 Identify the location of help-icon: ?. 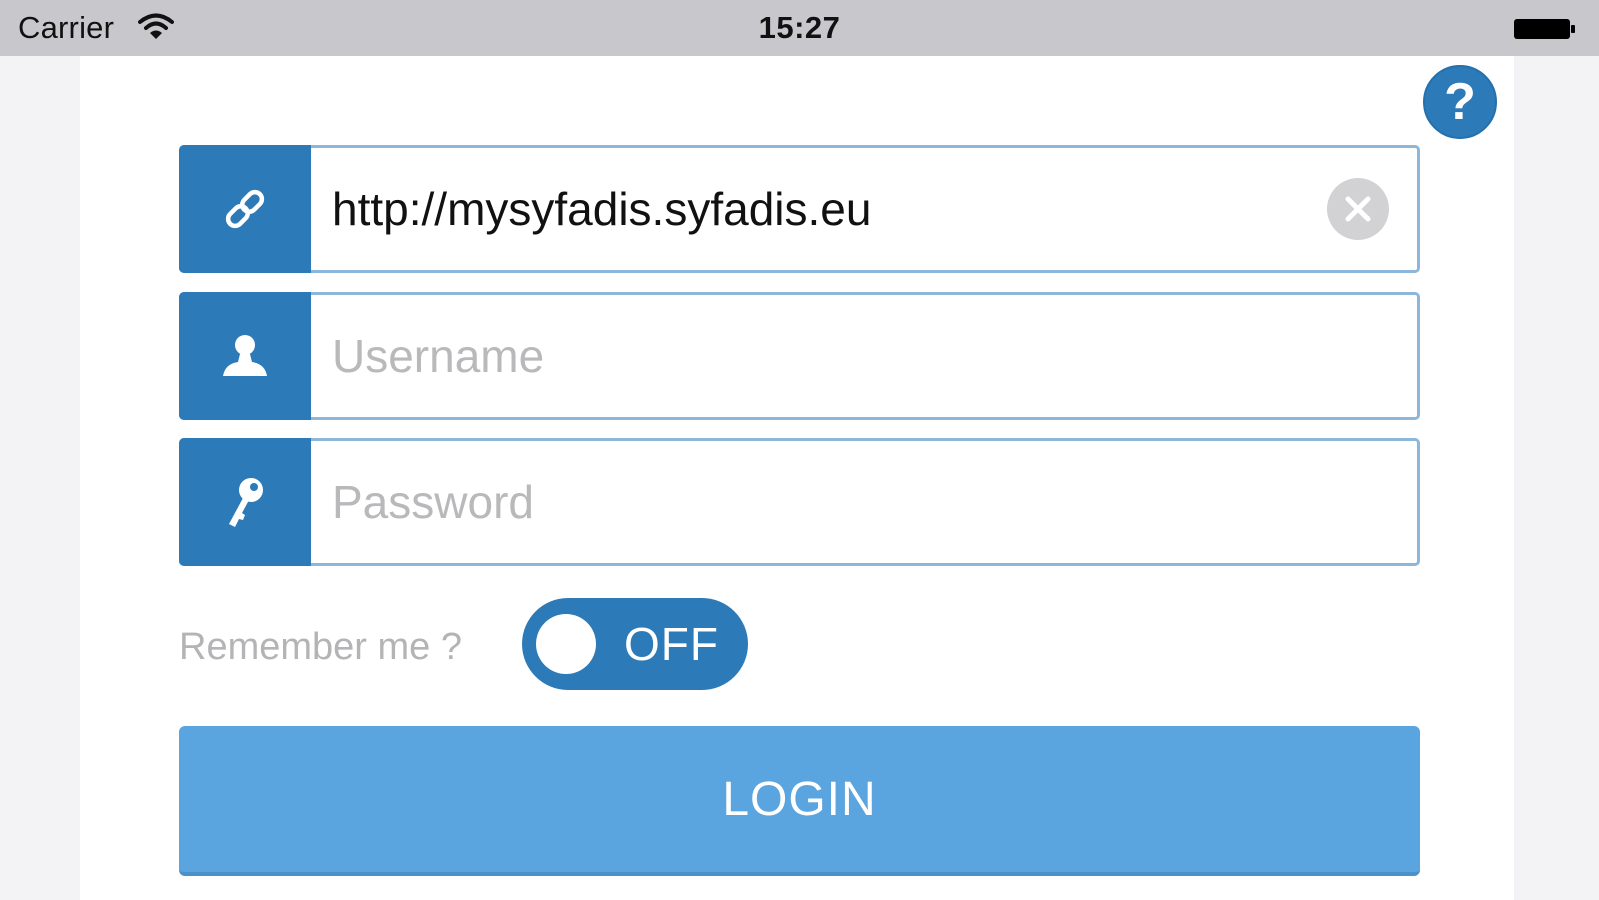
(1460, 102).